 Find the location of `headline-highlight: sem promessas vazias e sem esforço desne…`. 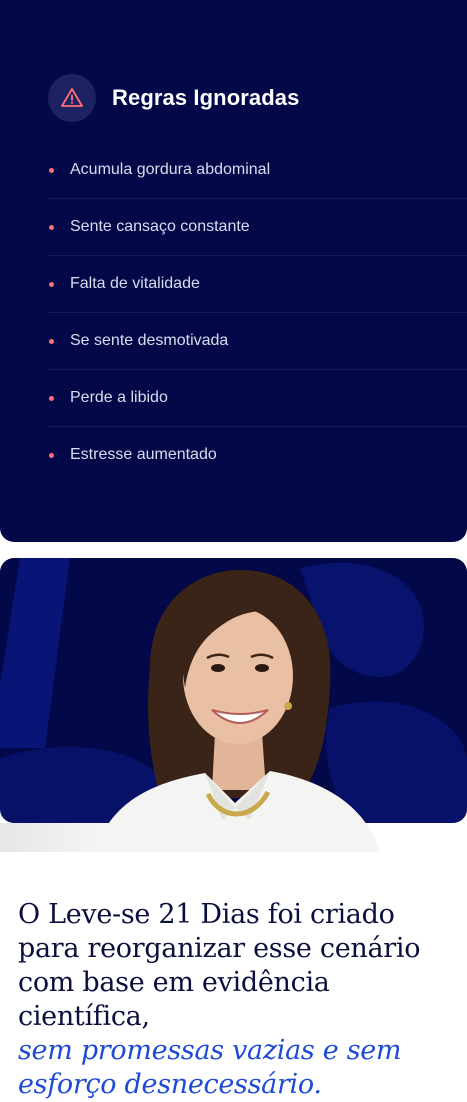

headline-highlight: sem promessas vazias e sem esforço desne… is located at coordinates (210, 1067).